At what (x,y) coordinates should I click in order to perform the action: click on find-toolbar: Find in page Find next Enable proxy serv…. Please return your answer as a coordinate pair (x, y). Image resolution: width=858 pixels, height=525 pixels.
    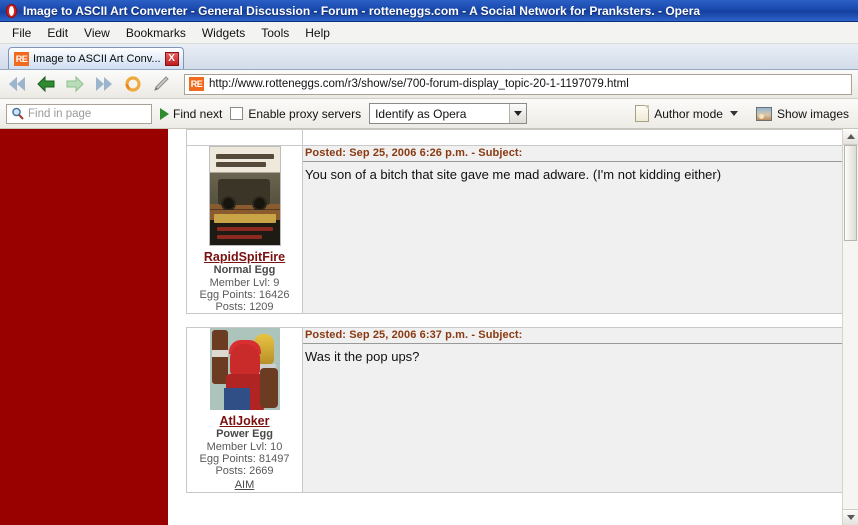
    Looking at the image, I should click on (429, 114).